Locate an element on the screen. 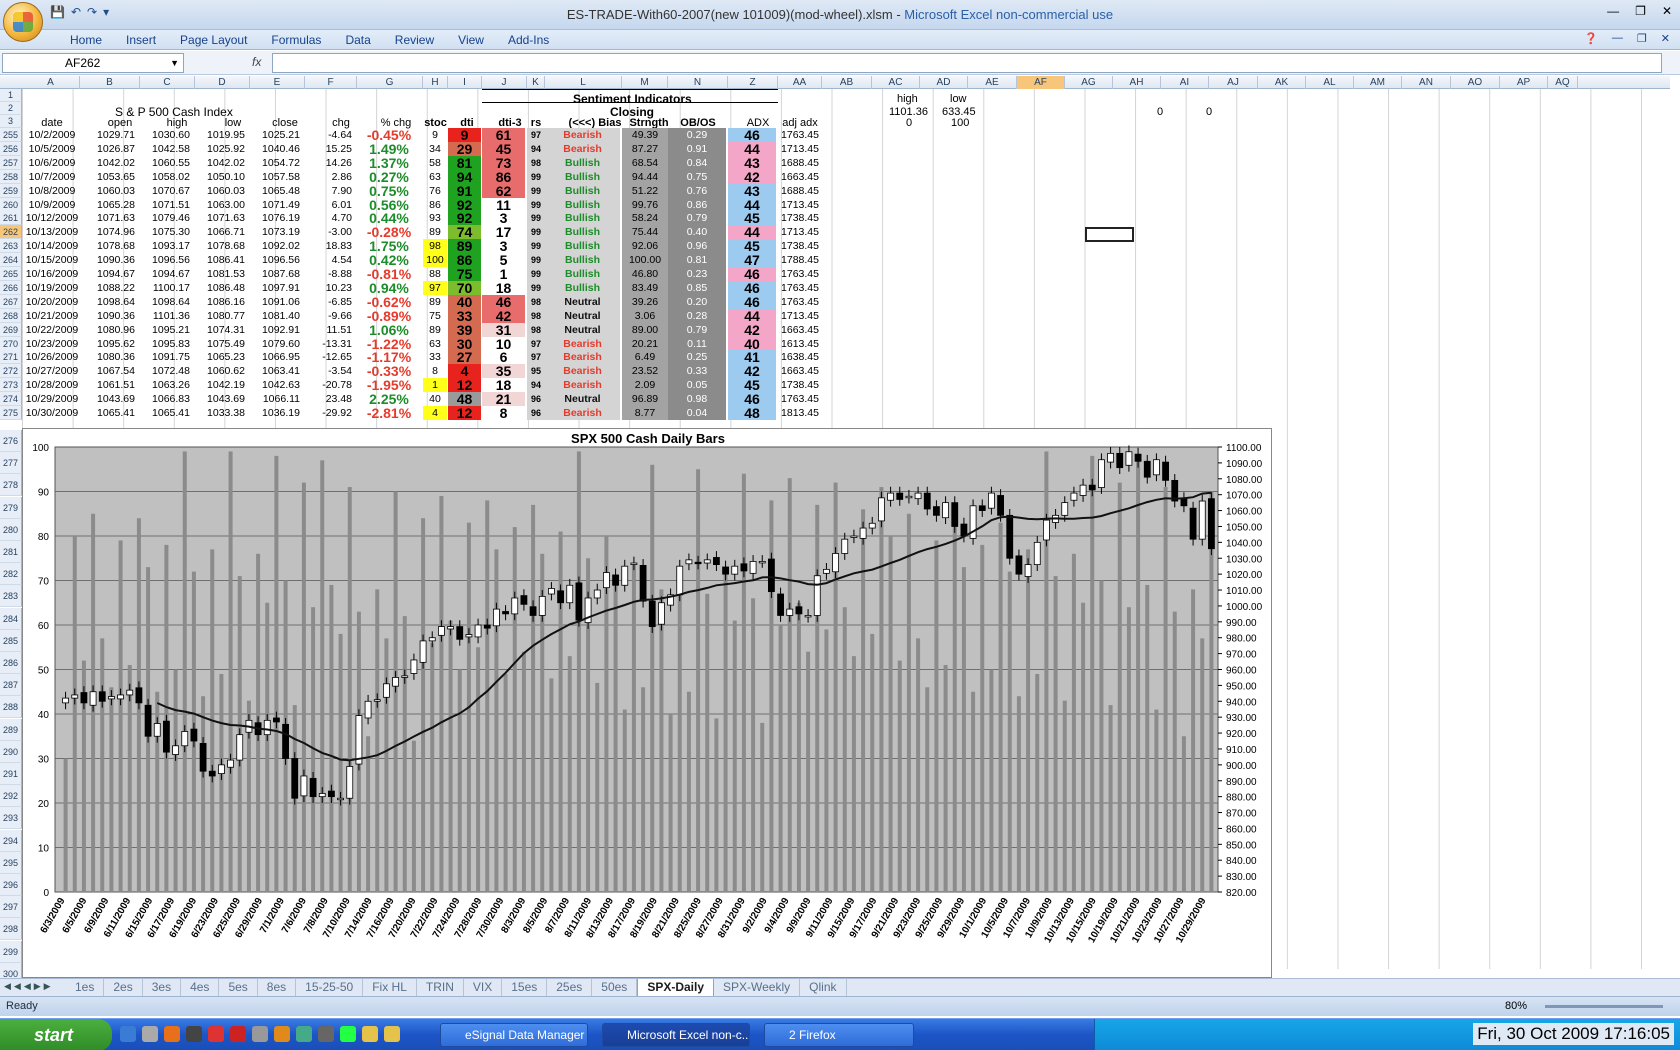 This screenshot has width=1680, height=1050. cell-M-265: 46.80 is located at coordinates (645, 274).